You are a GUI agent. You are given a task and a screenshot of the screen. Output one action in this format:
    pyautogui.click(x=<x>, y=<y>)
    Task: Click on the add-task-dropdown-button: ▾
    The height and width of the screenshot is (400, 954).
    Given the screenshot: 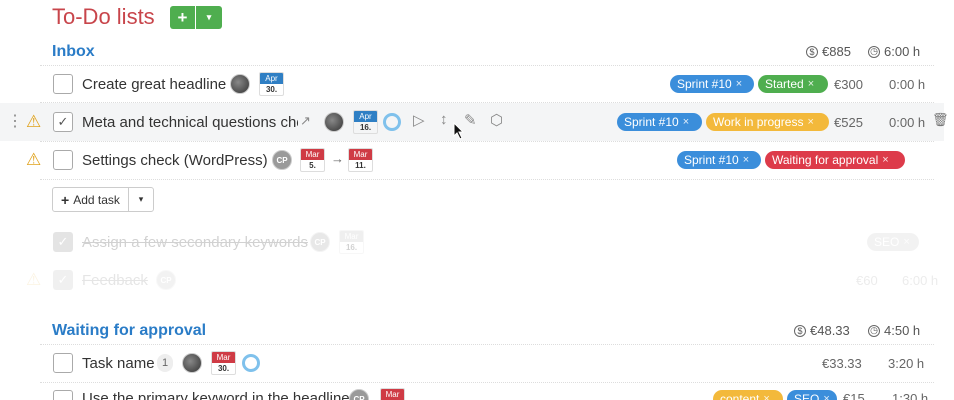 What is the action you would take?
    pyautogui.click(x=141, y=199)
    